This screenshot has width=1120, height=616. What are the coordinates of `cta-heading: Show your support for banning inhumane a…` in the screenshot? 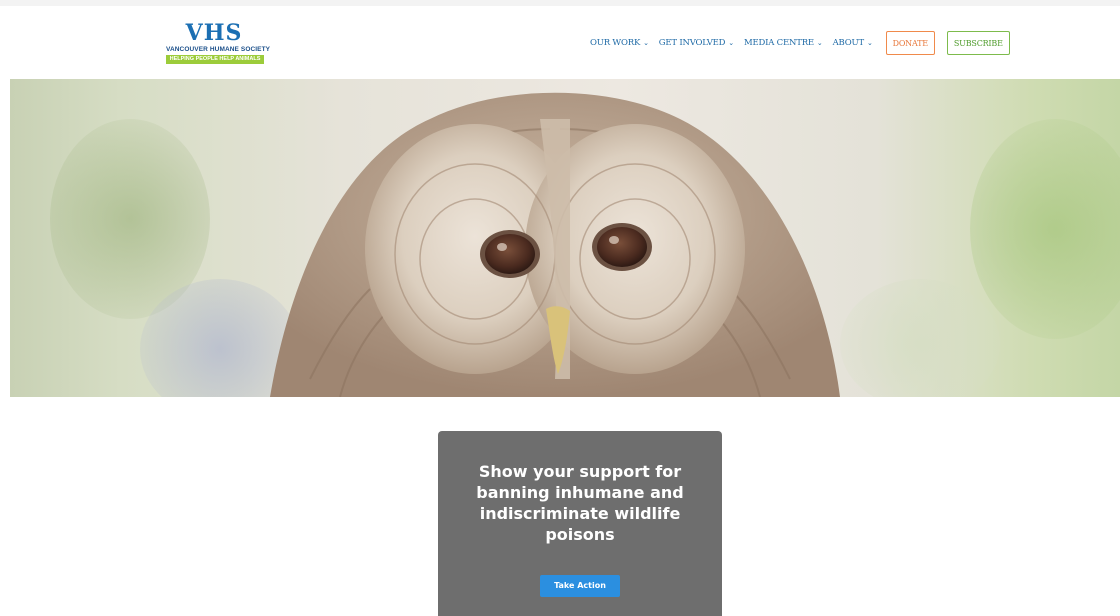 It's located at (580, 503).